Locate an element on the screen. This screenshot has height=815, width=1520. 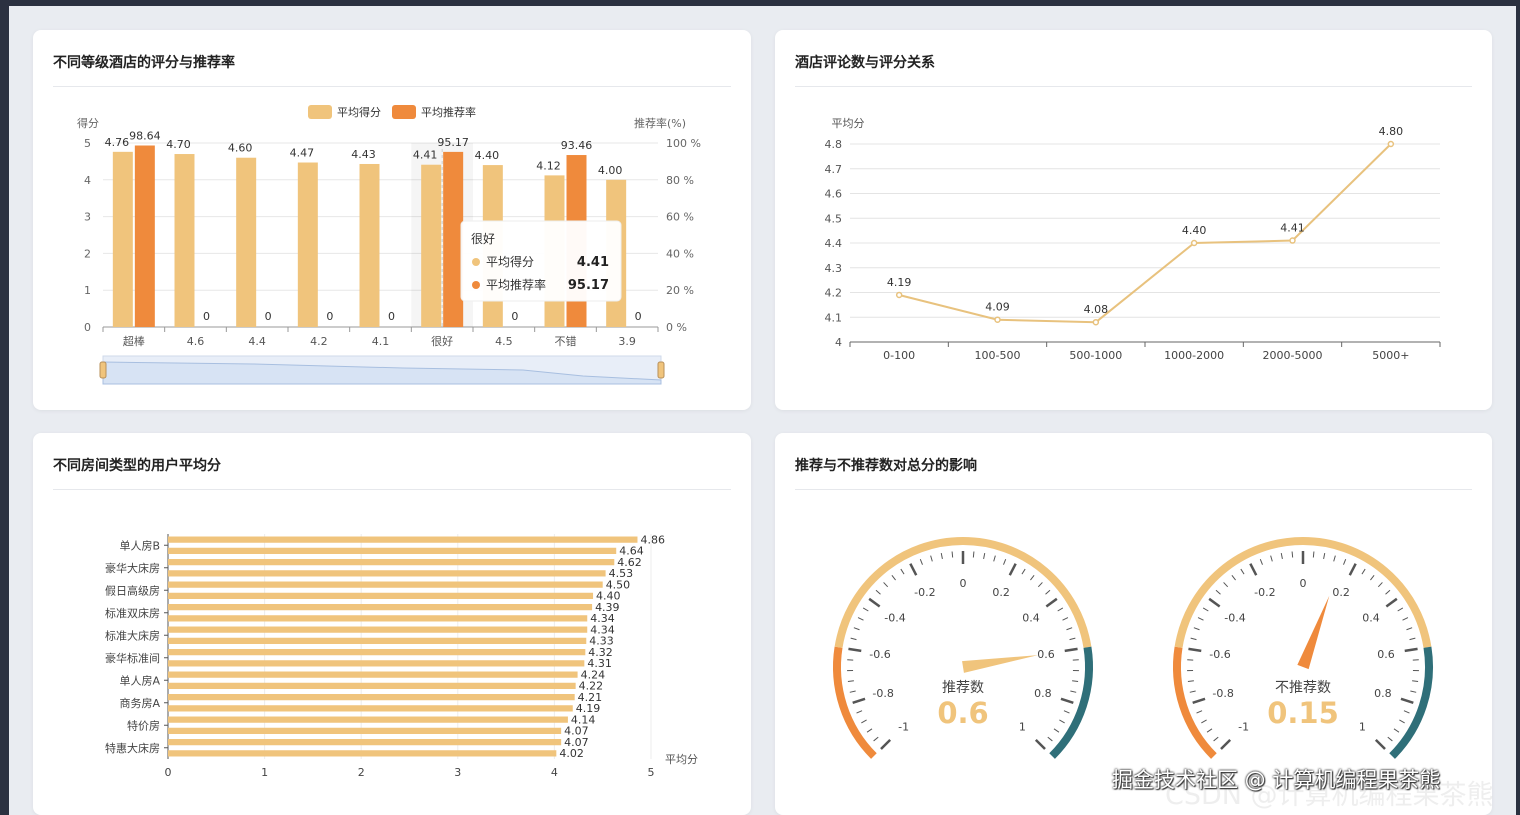
y-tick-label: 4.4 is located at coordinates (834, 243).